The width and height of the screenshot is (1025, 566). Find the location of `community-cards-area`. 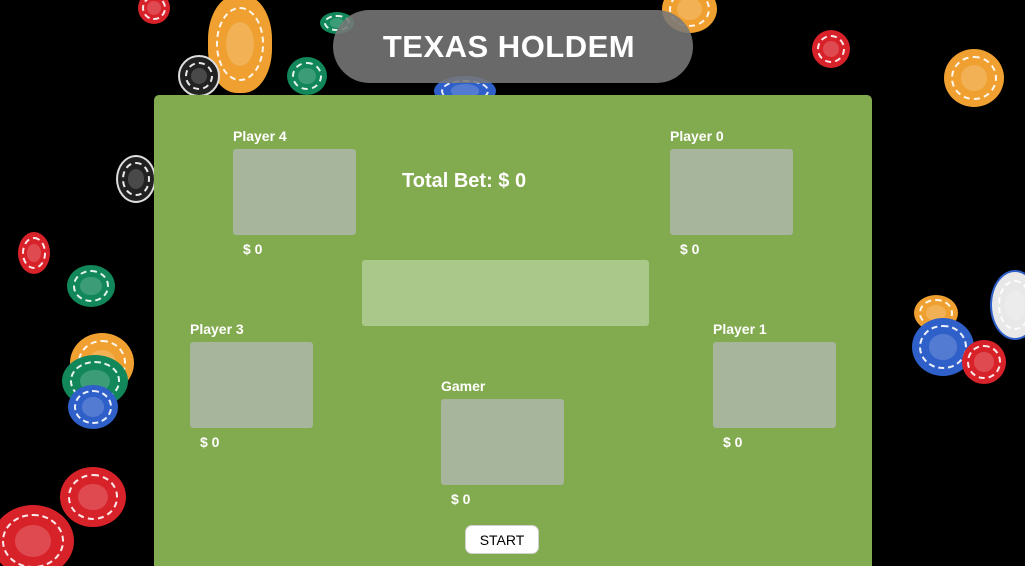

community-cards-area is located at coordinates (505, 293).